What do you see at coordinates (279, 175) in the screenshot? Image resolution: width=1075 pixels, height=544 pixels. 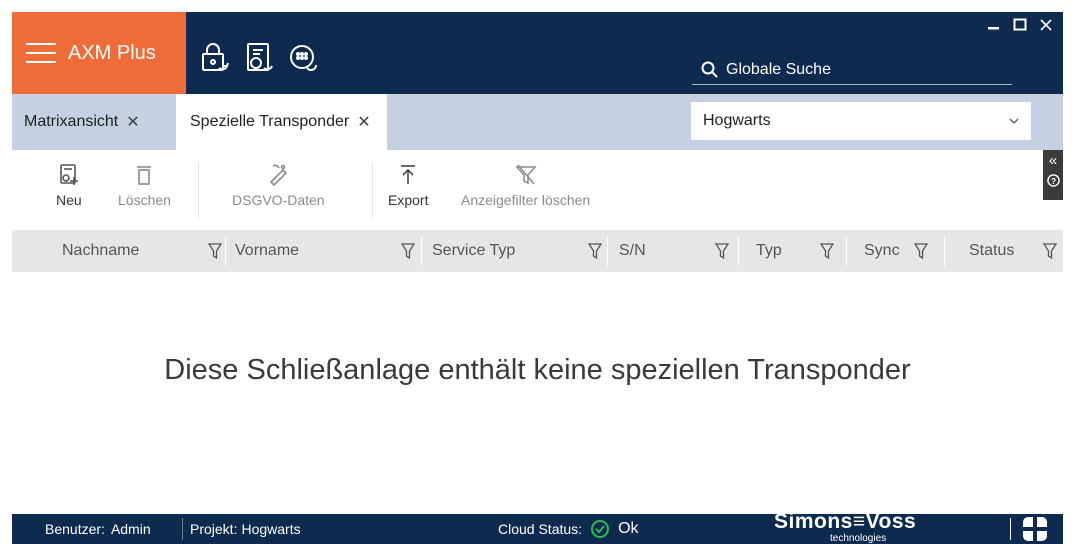 I see `gdpr-edit-icon` at bounding box center [279, 175].